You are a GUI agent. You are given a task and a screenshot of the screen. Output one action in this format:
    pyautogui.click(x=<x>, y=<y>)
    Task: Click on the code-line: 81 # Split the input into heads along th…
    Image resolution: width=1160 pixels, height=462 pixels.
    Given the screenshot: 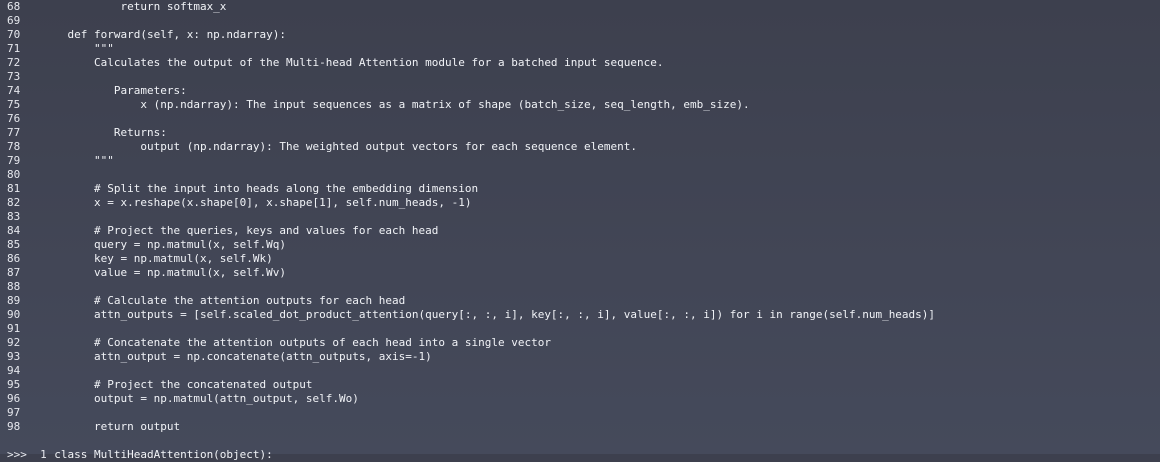 What is the action you would take?
    pyautogui.click(x=580, y=189)
    